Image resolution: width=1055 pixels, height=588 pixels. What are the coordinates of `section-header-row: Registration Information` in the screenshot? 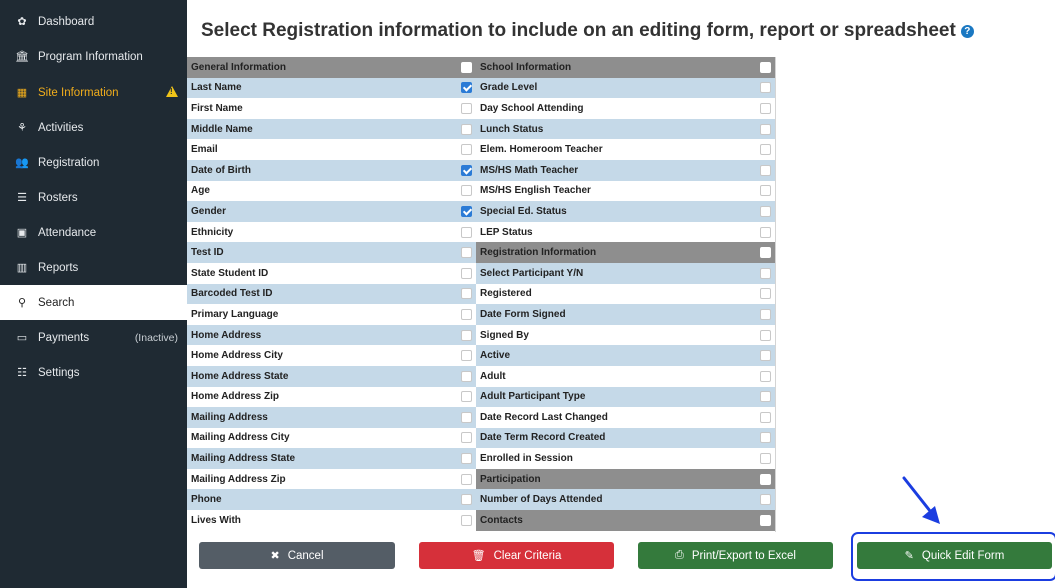 It's located at (625, 252).